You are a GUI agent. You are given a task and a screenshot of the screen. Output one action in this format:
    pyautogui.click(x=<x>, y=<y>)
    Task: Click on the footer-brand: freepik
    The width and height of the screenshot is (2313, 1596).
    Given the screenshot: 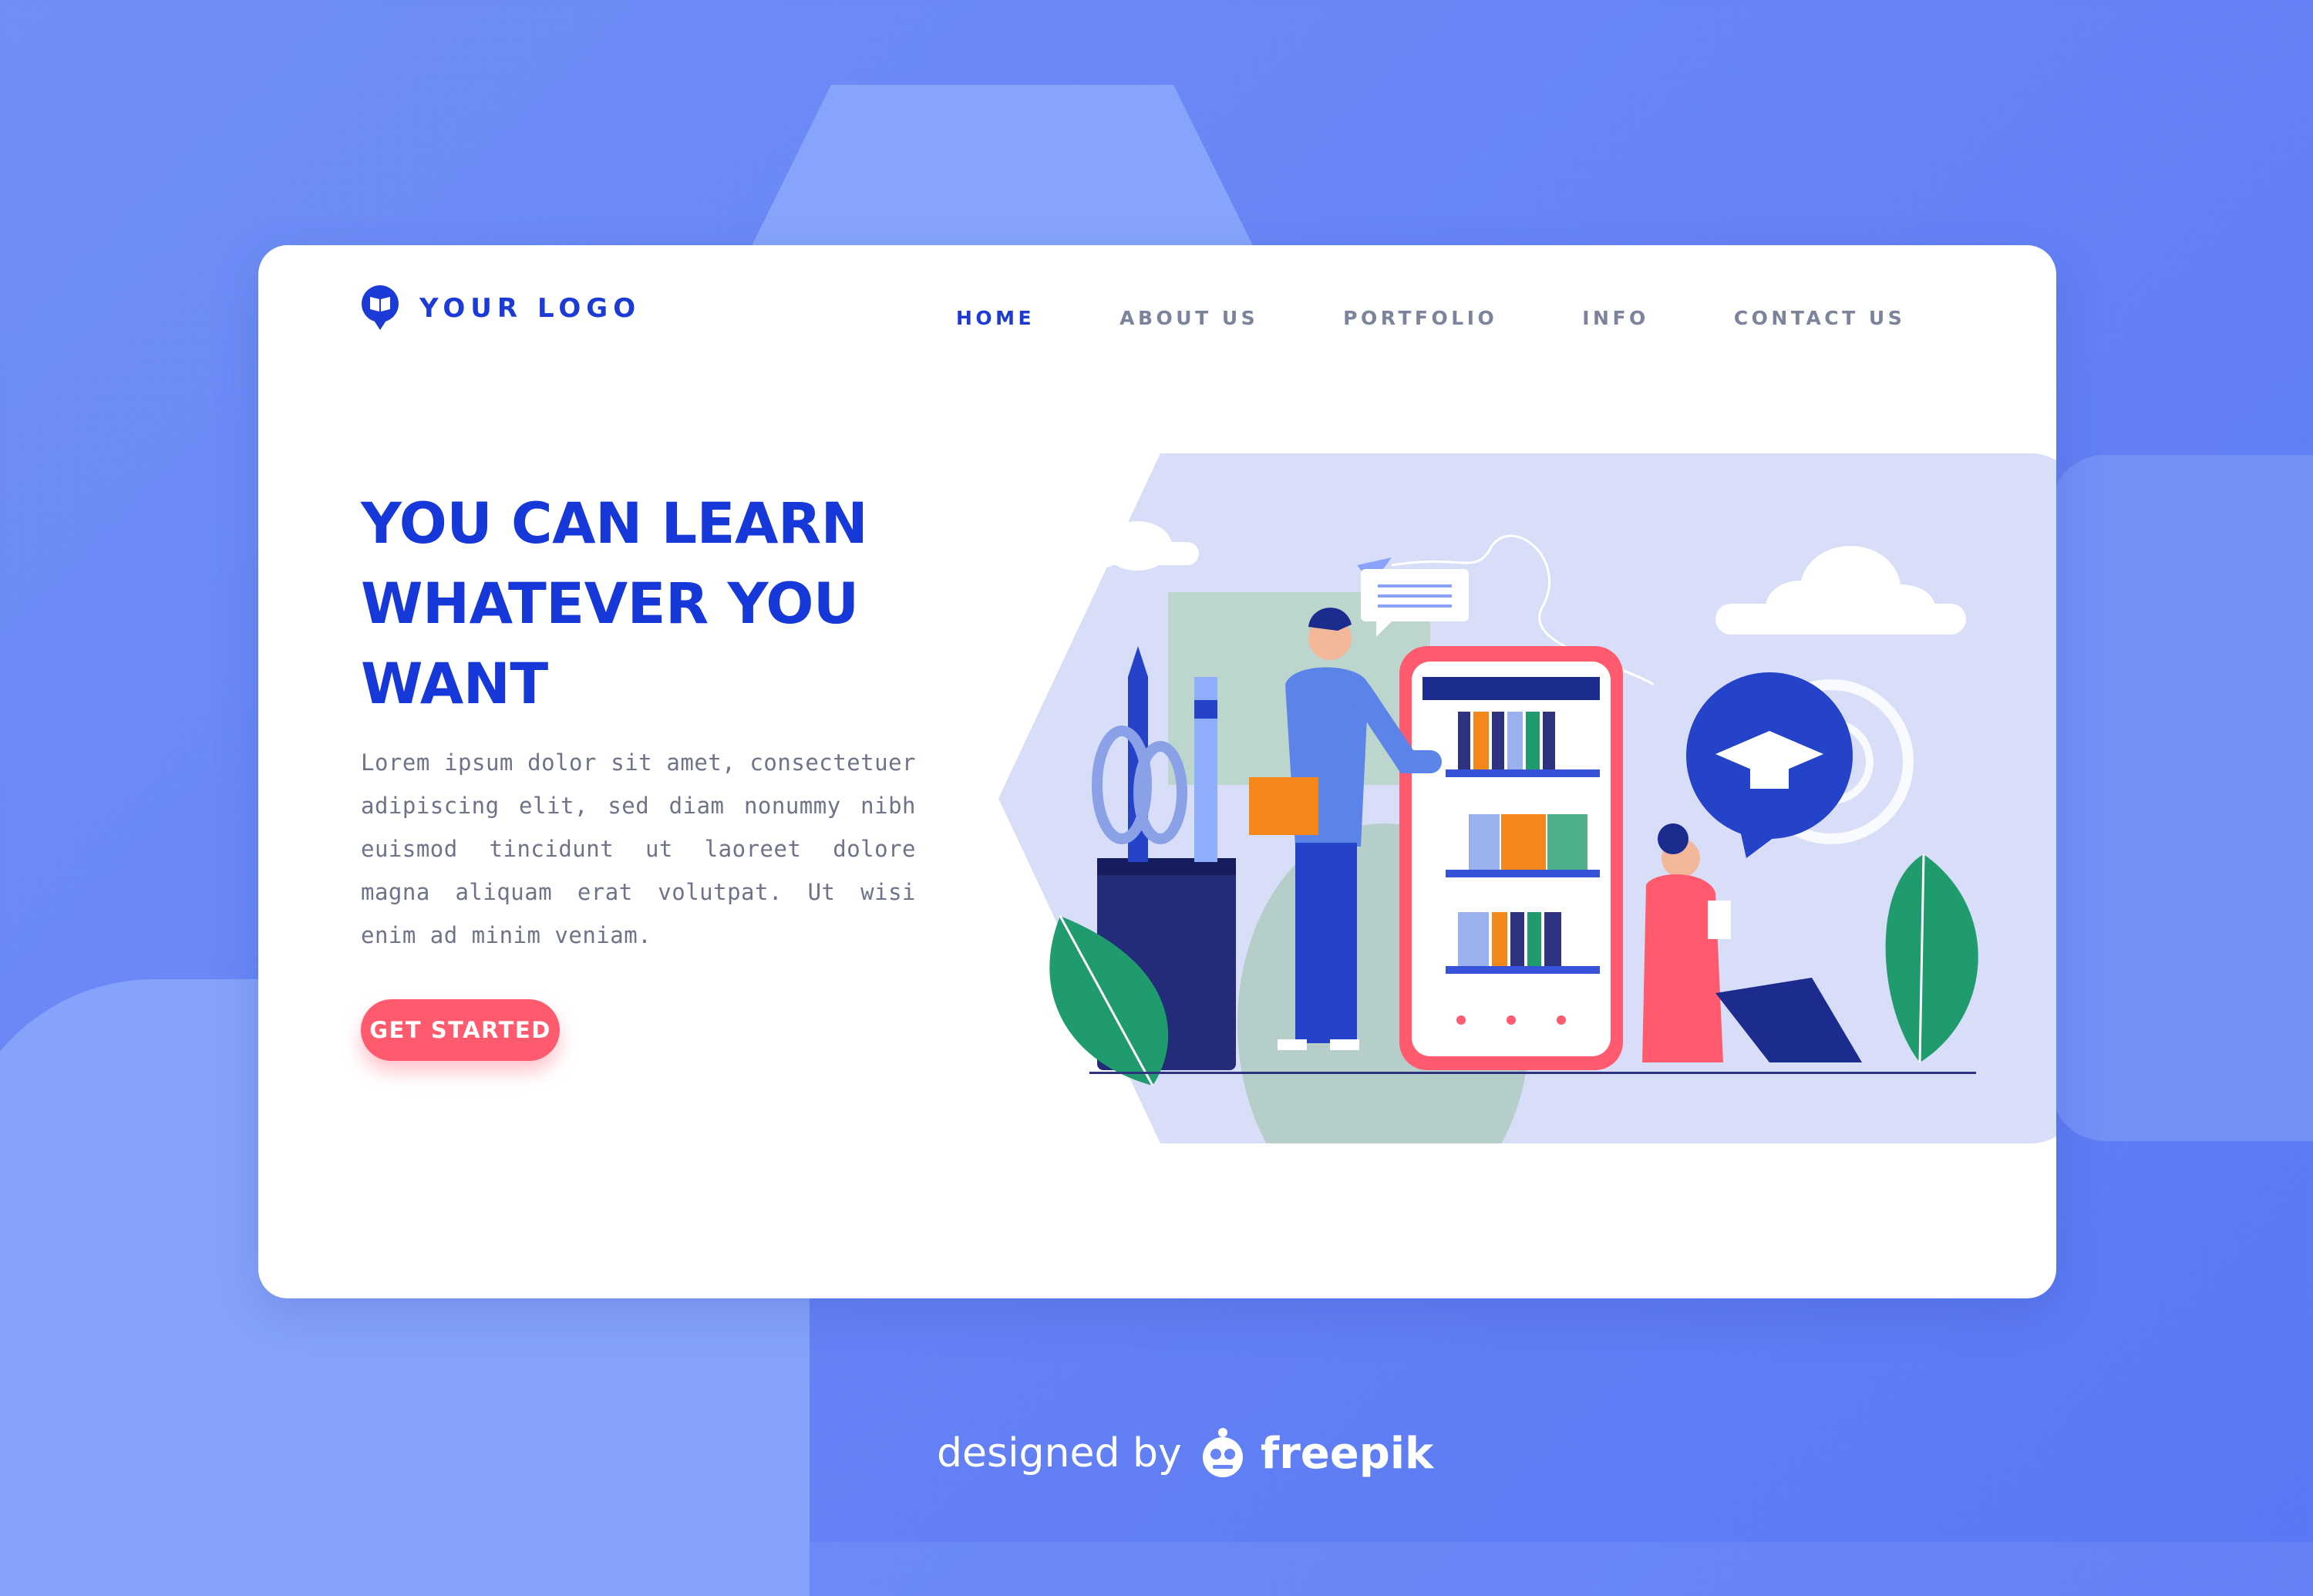 What is the action you would take?
    pyautogui.click(x=1347, y=1454)
    